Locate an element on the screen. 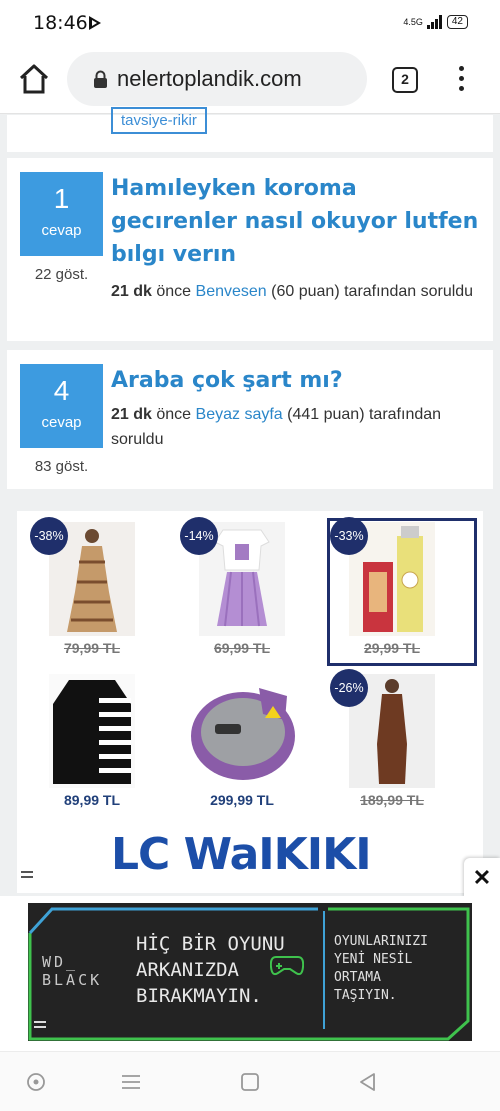  waffle-maker-image is located at coordinates (243, 731).